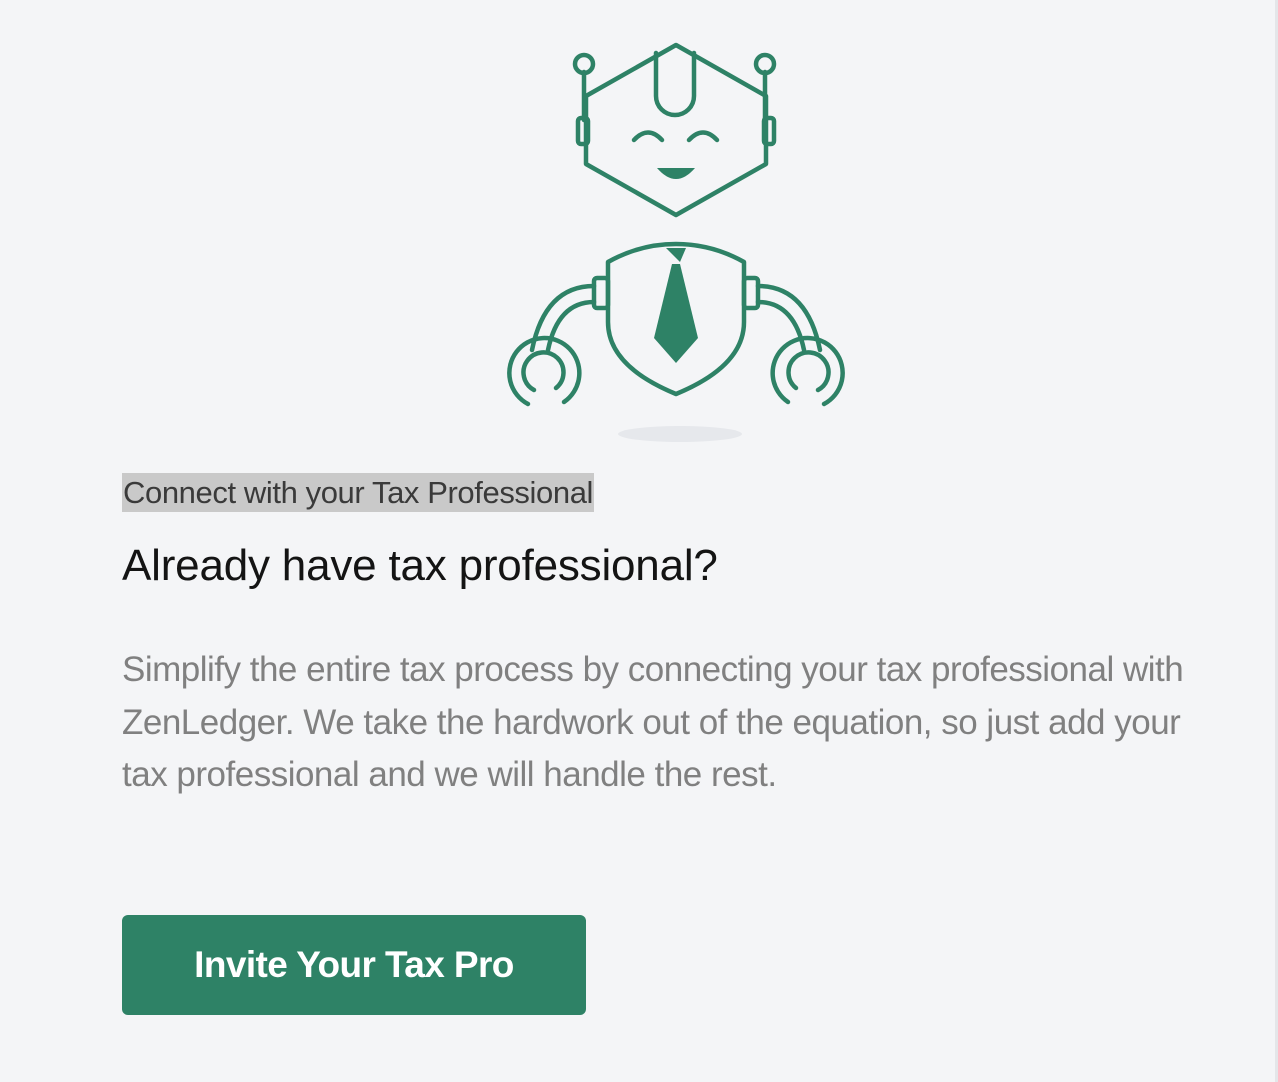 The width and height of the screenshot is (1278, 1082). I want to click on section-eyebrow-label: Connect with your Tax Professional, so click(358, 492).